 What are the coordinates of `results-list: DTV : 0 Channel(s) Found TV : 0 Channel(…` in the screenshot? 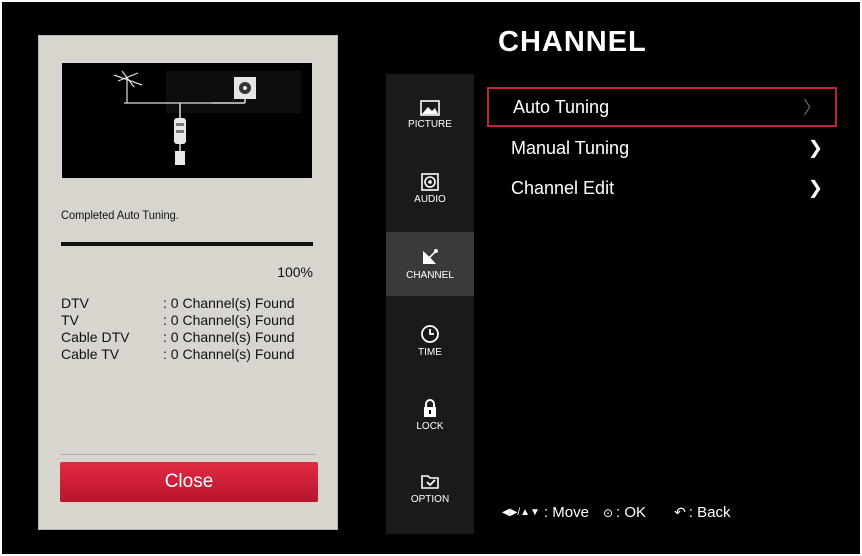 It's located at (178, 329).